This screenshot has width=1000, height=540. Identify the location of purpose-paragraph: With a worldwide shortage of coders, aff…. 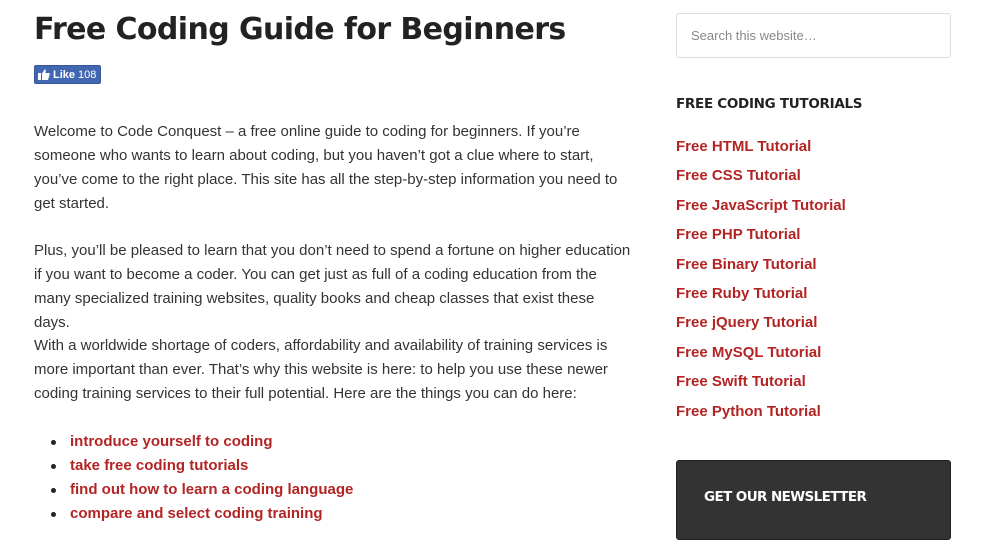
(321, 369).